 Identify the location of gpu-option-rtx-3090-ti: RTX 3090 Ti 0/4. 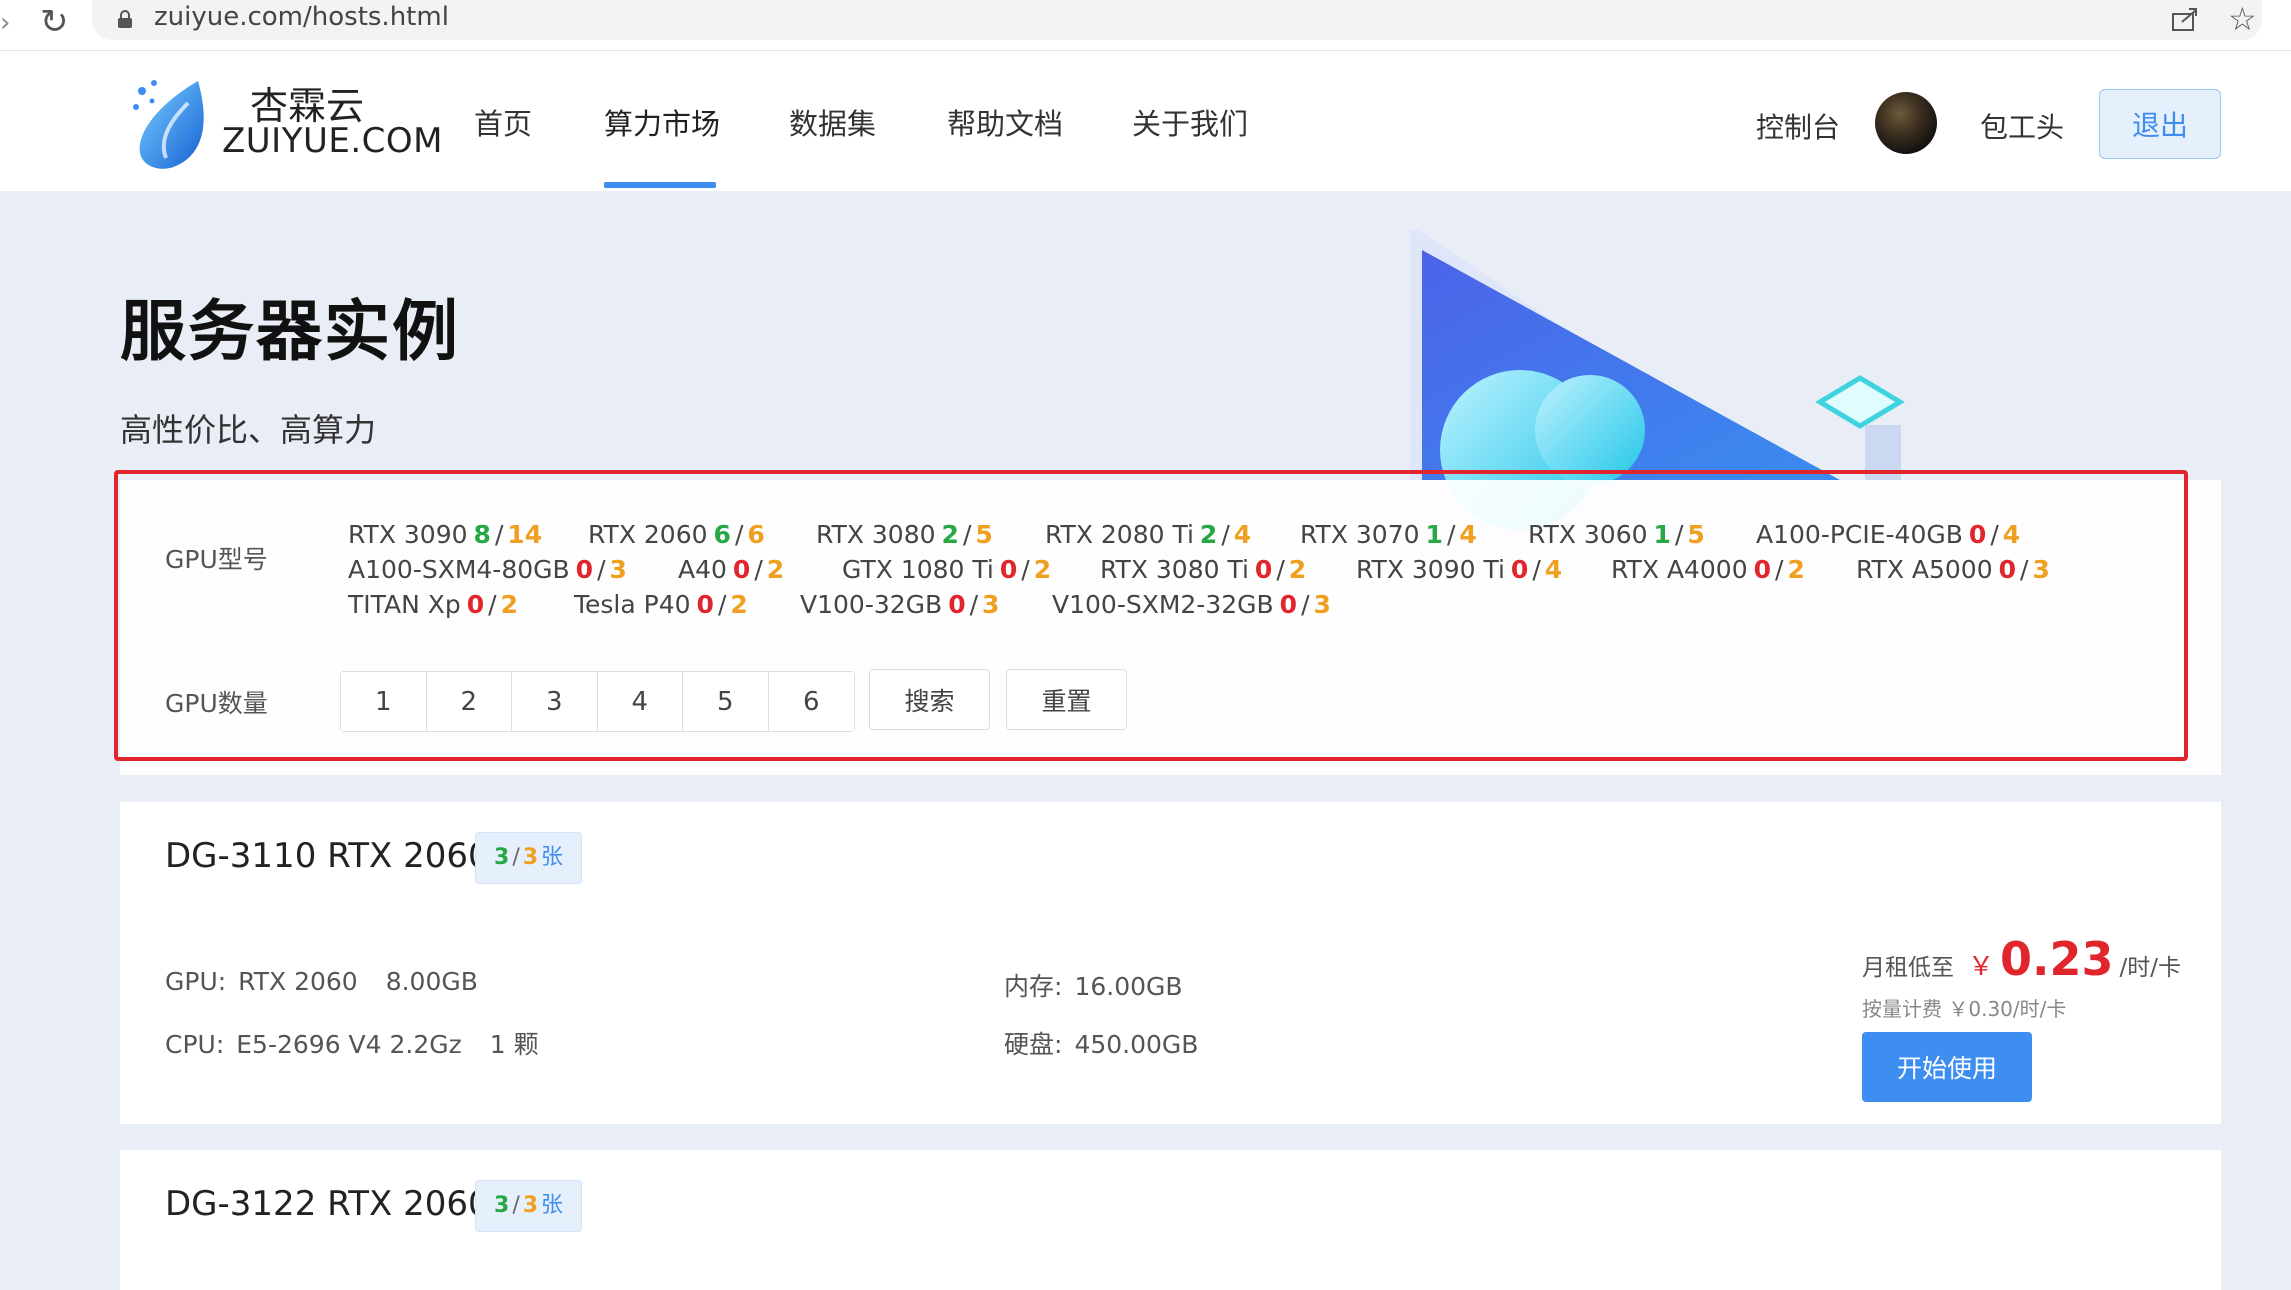
(1459, 569).